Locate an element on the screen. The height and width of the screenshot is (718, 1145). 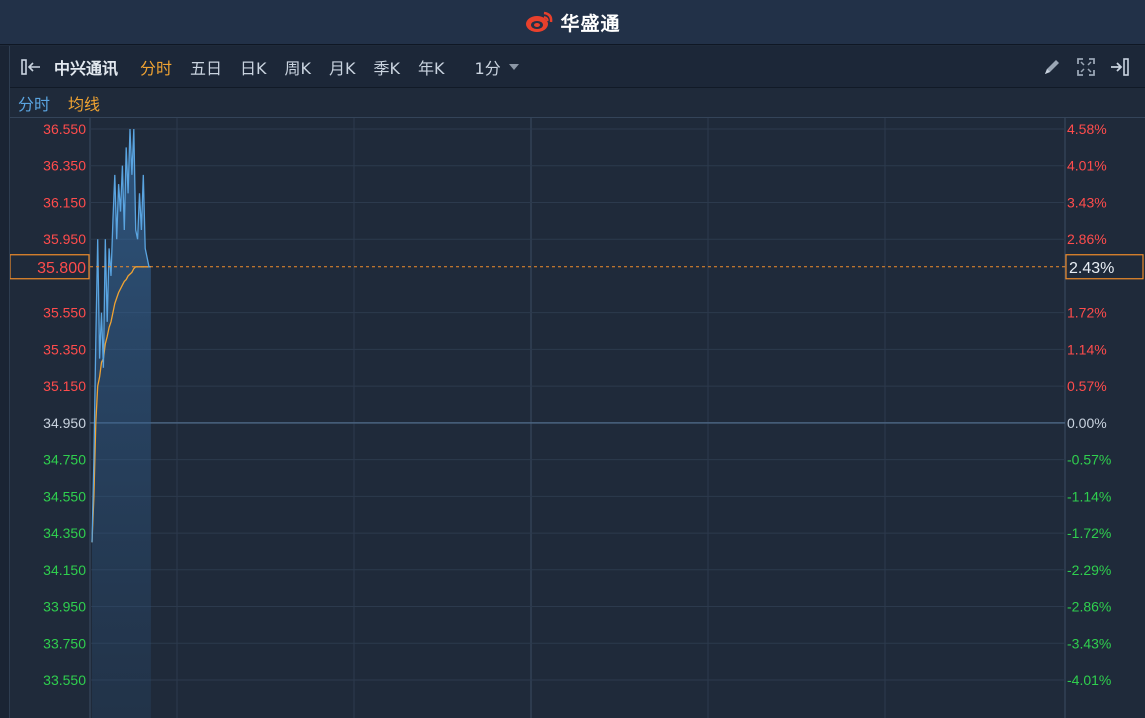
brand-name: 华盛通 is located at coordinates (590, 23).